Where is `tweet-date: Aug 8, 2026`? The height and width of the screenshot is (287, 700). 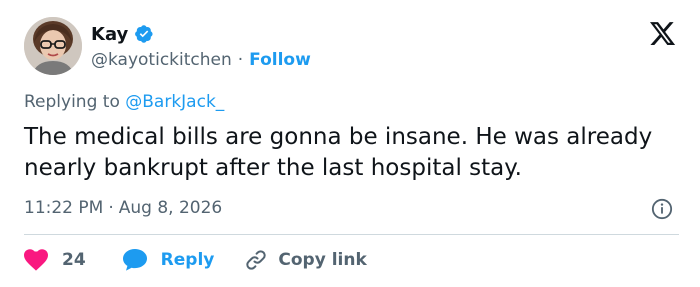 tweet-date: Aug 8, 2026 is located at coordinates (170, 208).